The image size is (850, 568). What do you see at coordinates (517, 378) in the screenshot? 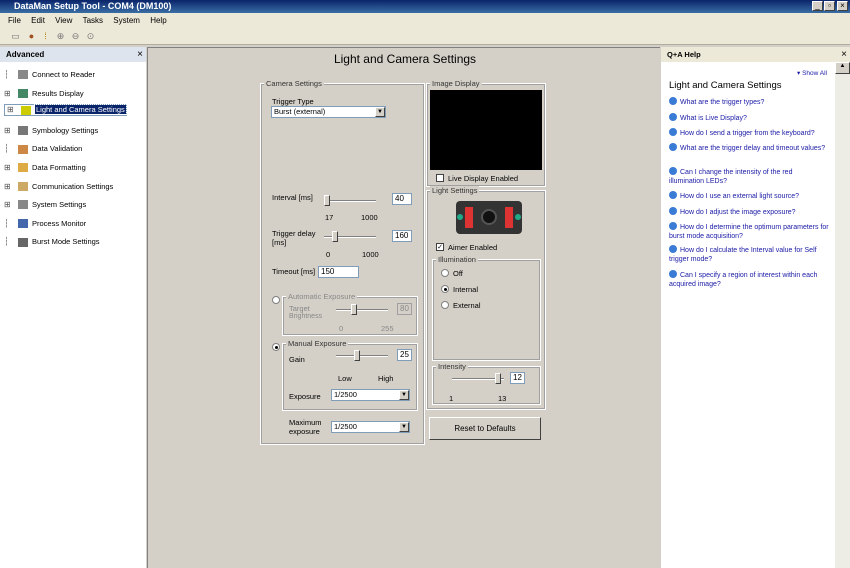
I see `intensity-input: 12` at bounding box center [517, 378].